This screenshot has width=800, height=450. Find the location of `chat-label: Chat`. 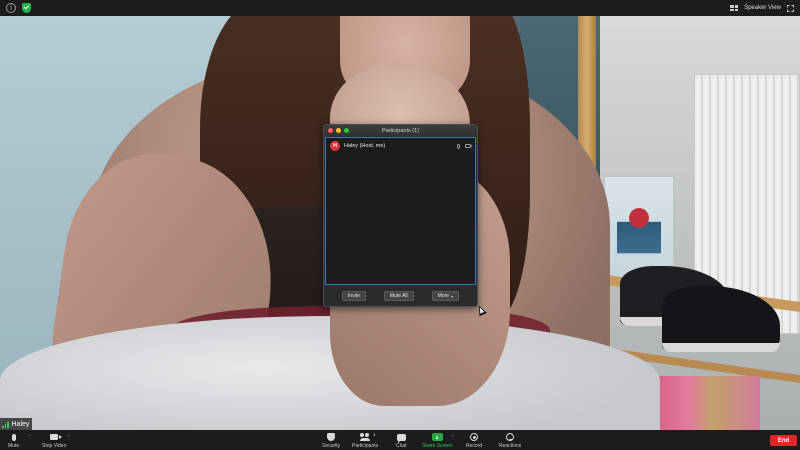

chat-label: Chat is located at coordinates (401, 446).